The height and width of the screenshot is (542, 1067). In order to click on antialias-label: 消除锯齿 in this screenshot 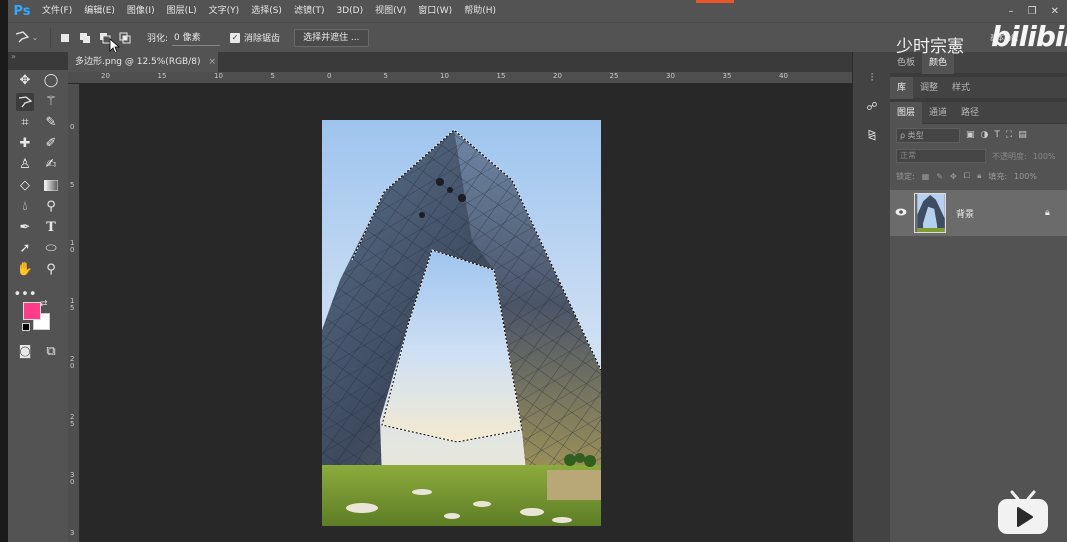, I will do `click(262, 39)`.